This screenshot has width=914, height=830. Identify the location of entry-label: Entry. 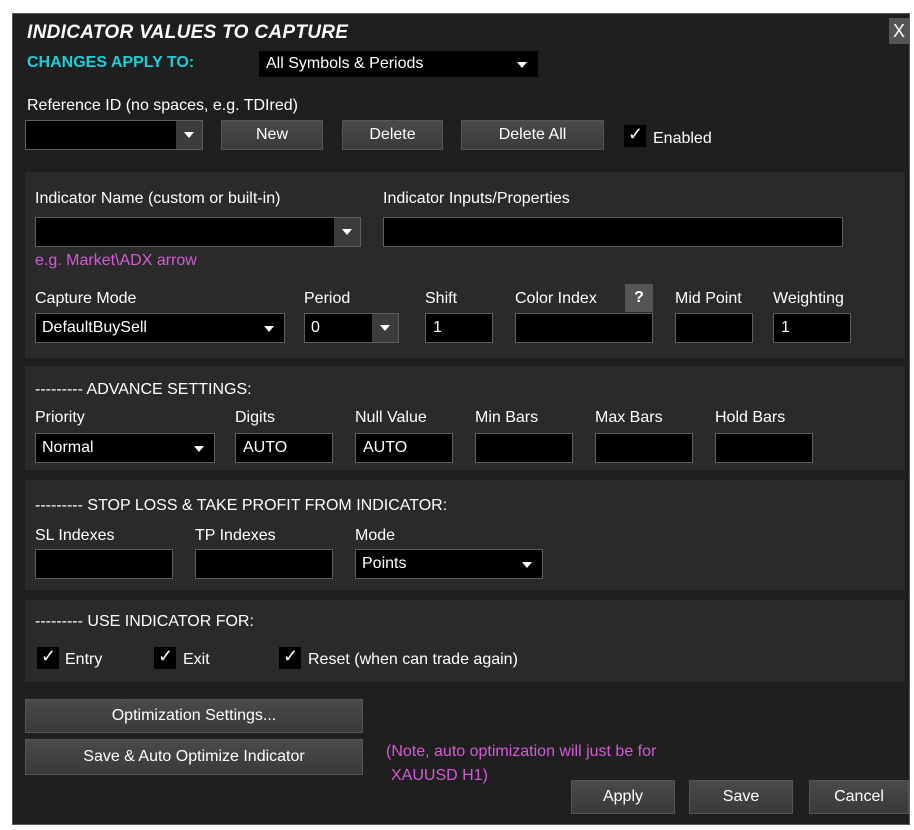
(84, 659).